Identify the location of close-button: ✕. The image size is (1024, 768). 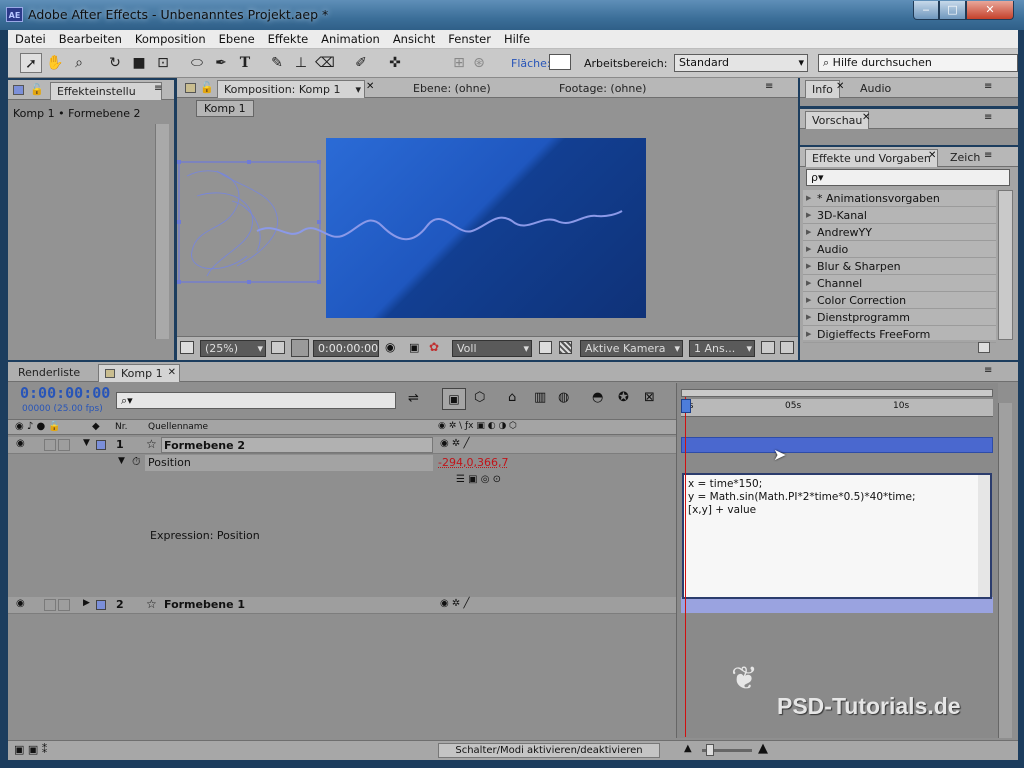
(990, 10).